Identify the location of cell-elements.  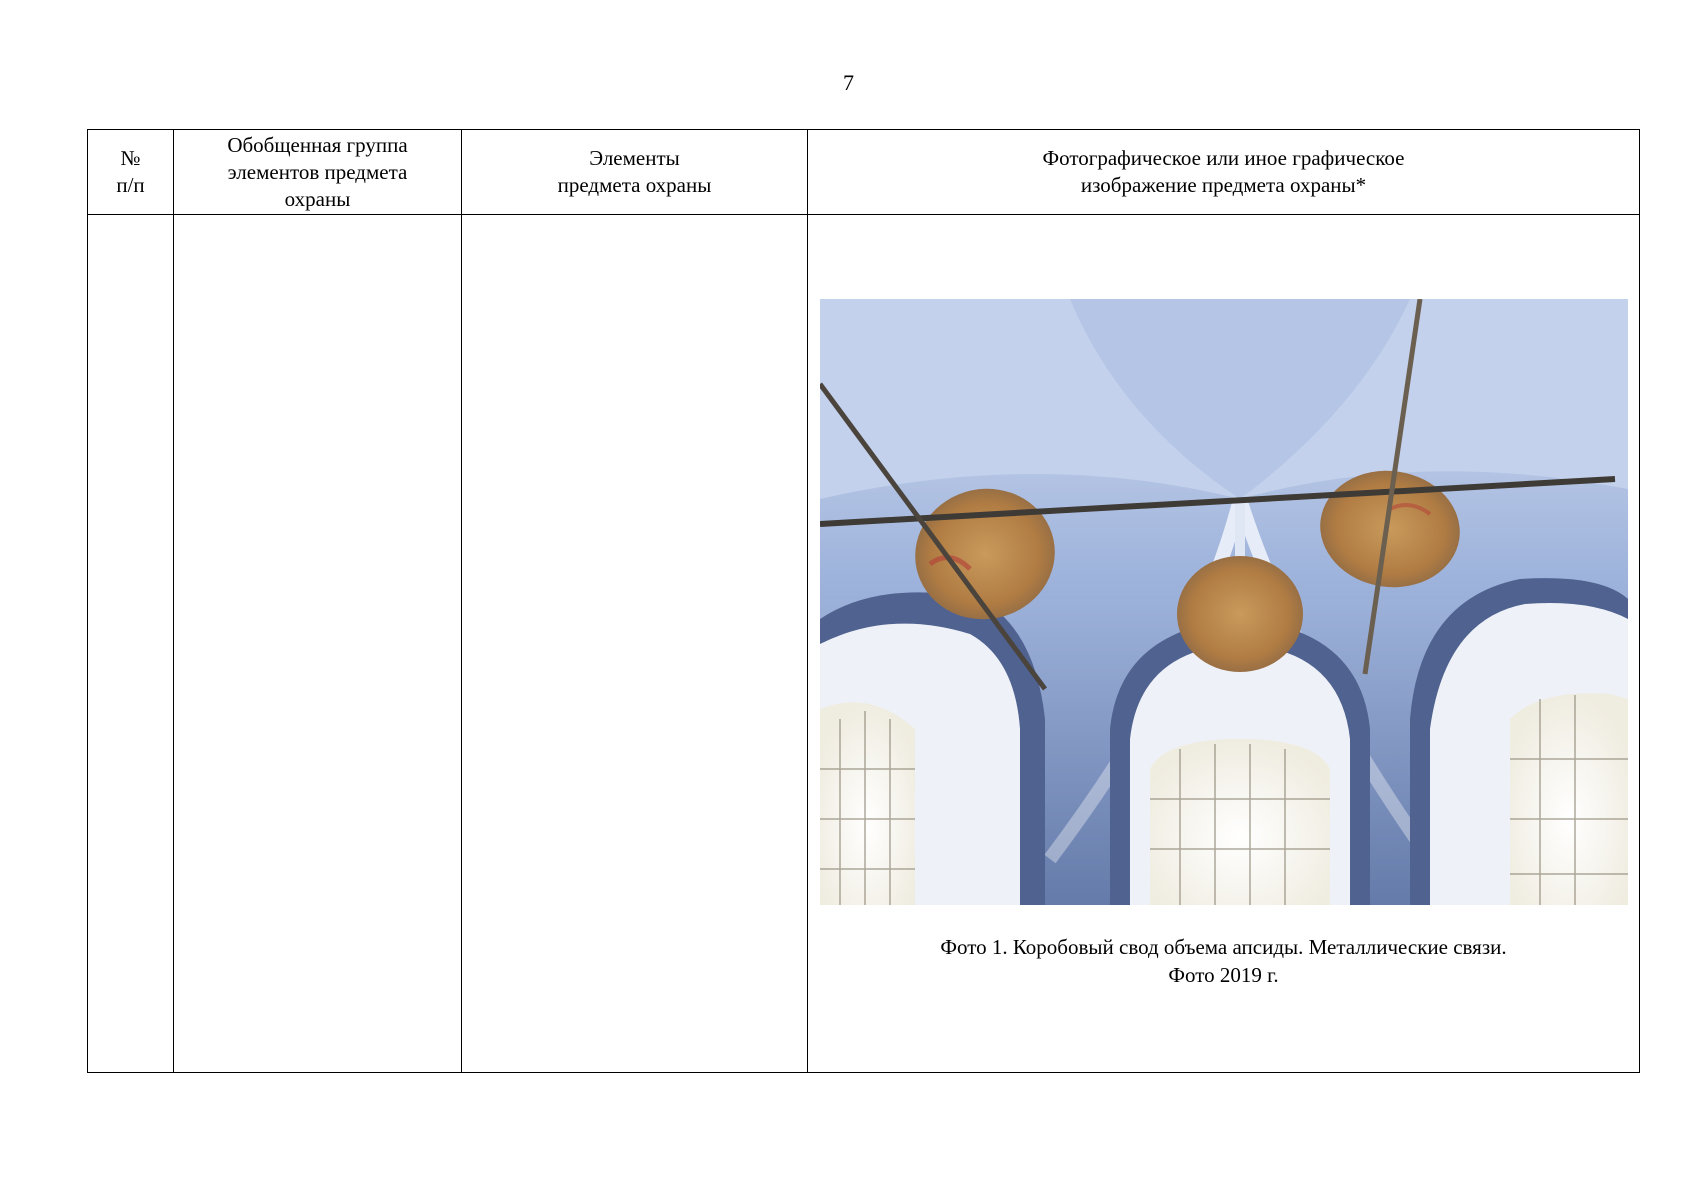
(634, 643).